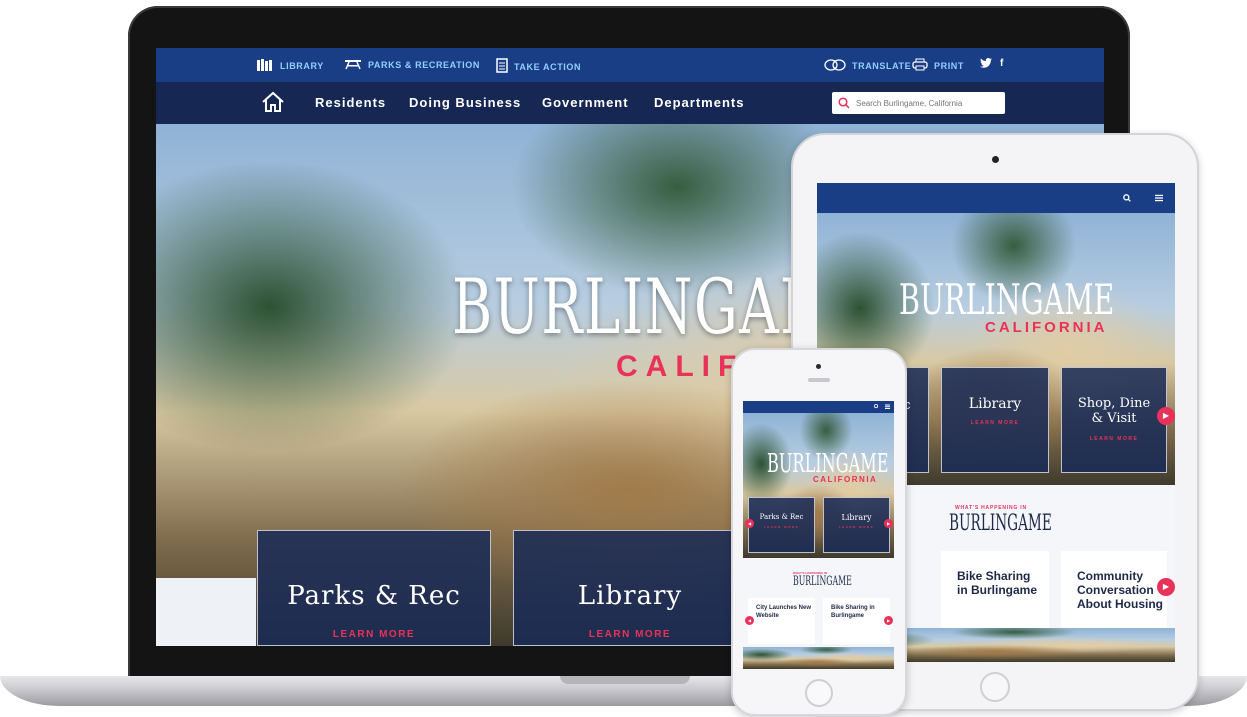 This screenshot has height=717, width=1247. I want to click on card-title: Shop, Dine & Visit, so click(1114, 411).